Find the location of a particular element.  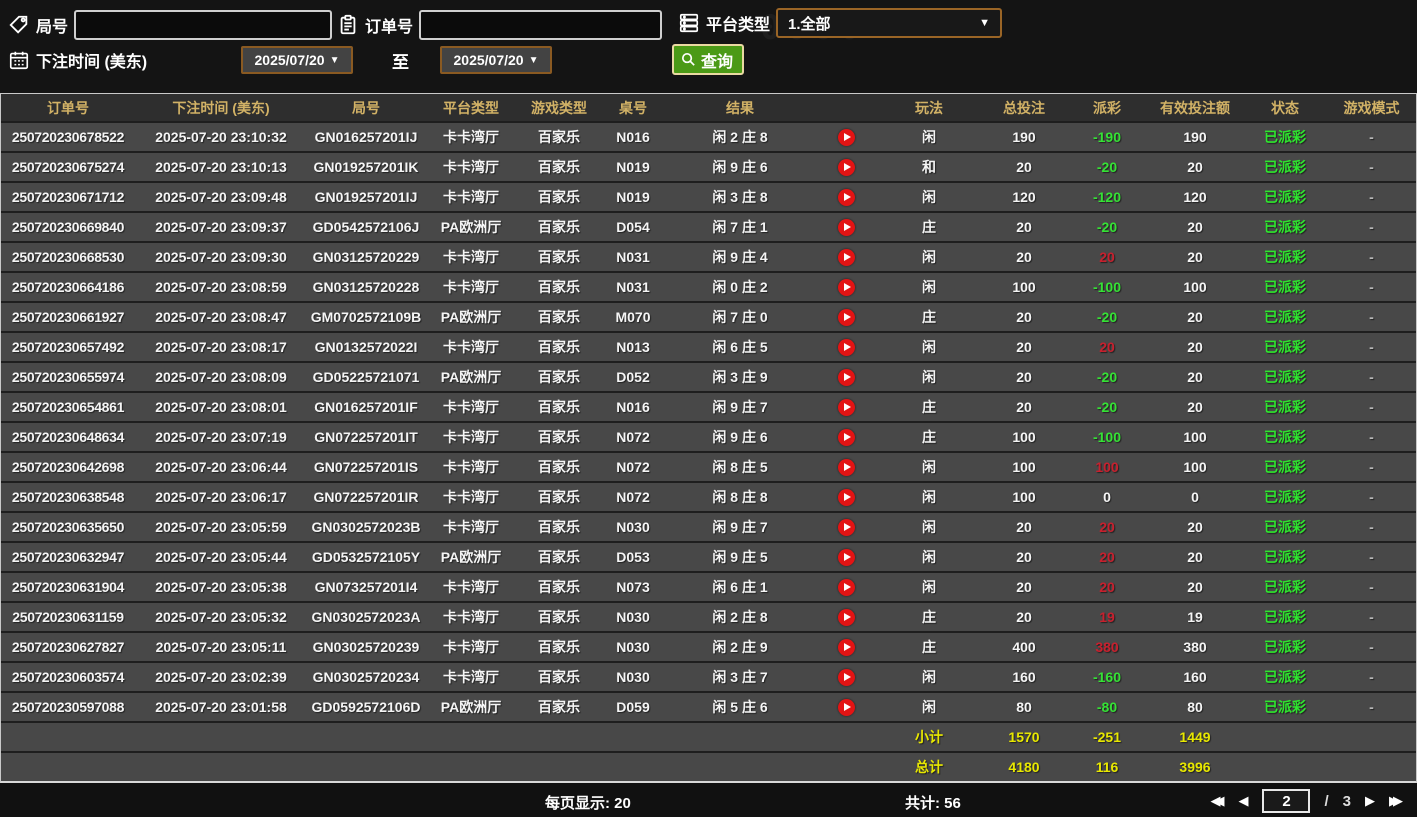

game-number-cell: GN0302572023B is located at coordinates (366, 527).